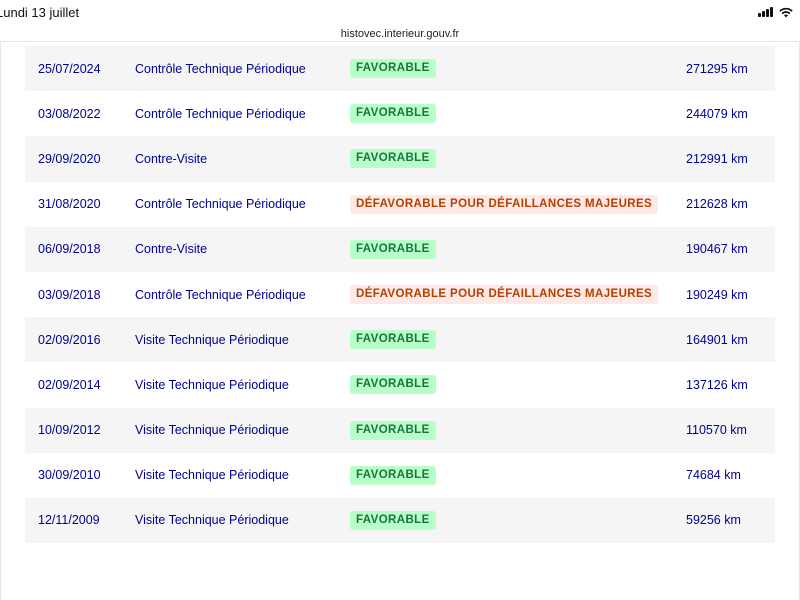  I want to click on inspection-date: 02/09/2016, so click(69, 339).